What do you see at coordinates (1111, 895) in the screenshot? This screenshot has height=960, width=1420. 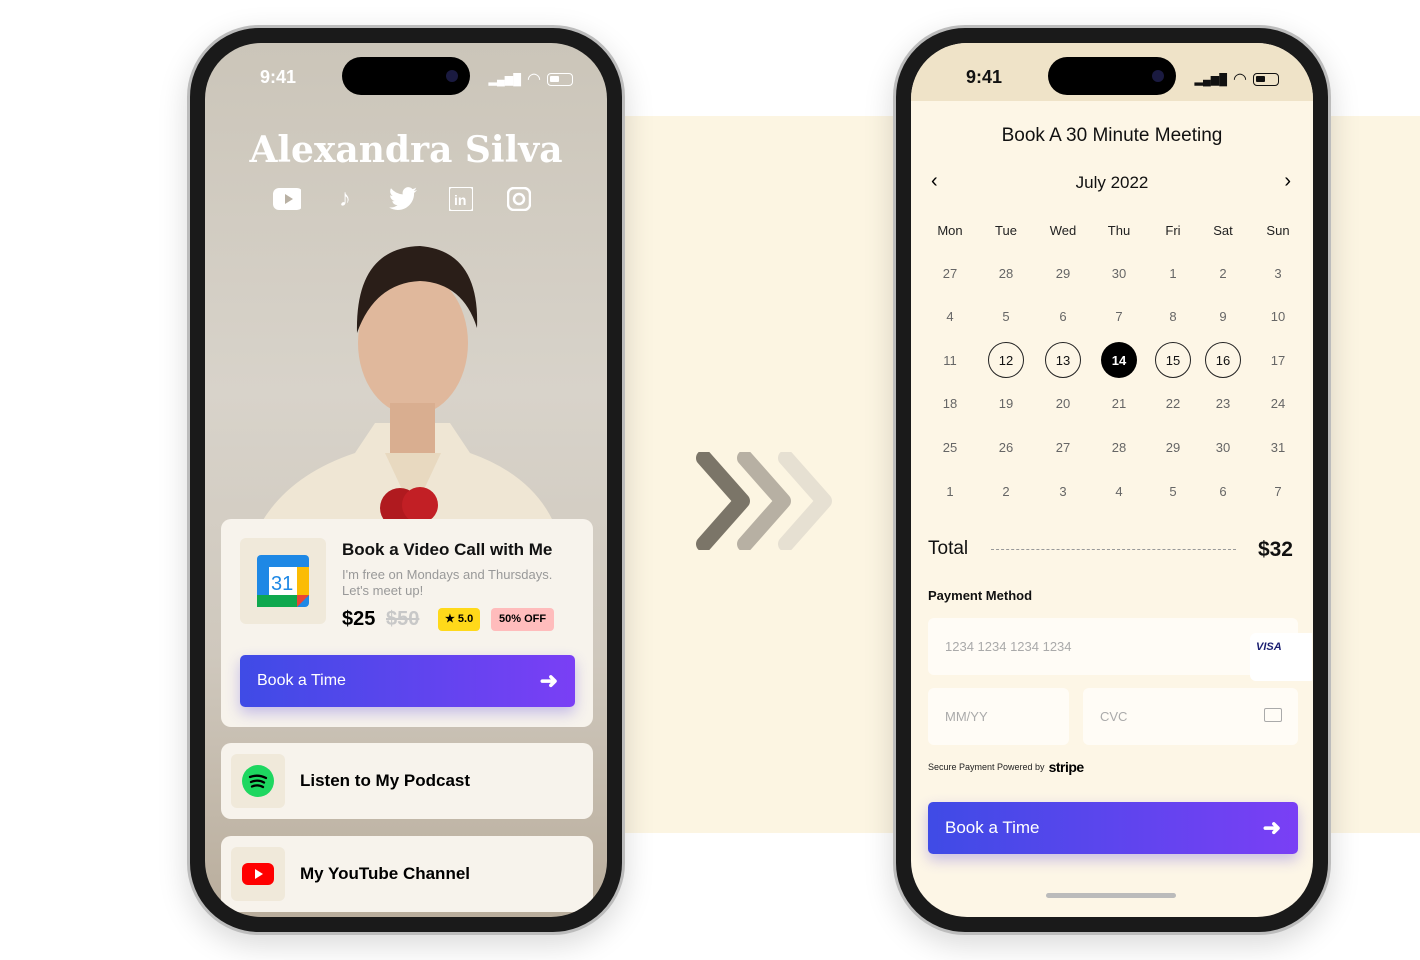 I see `home-indicator` at bounding box center [1111, 895].